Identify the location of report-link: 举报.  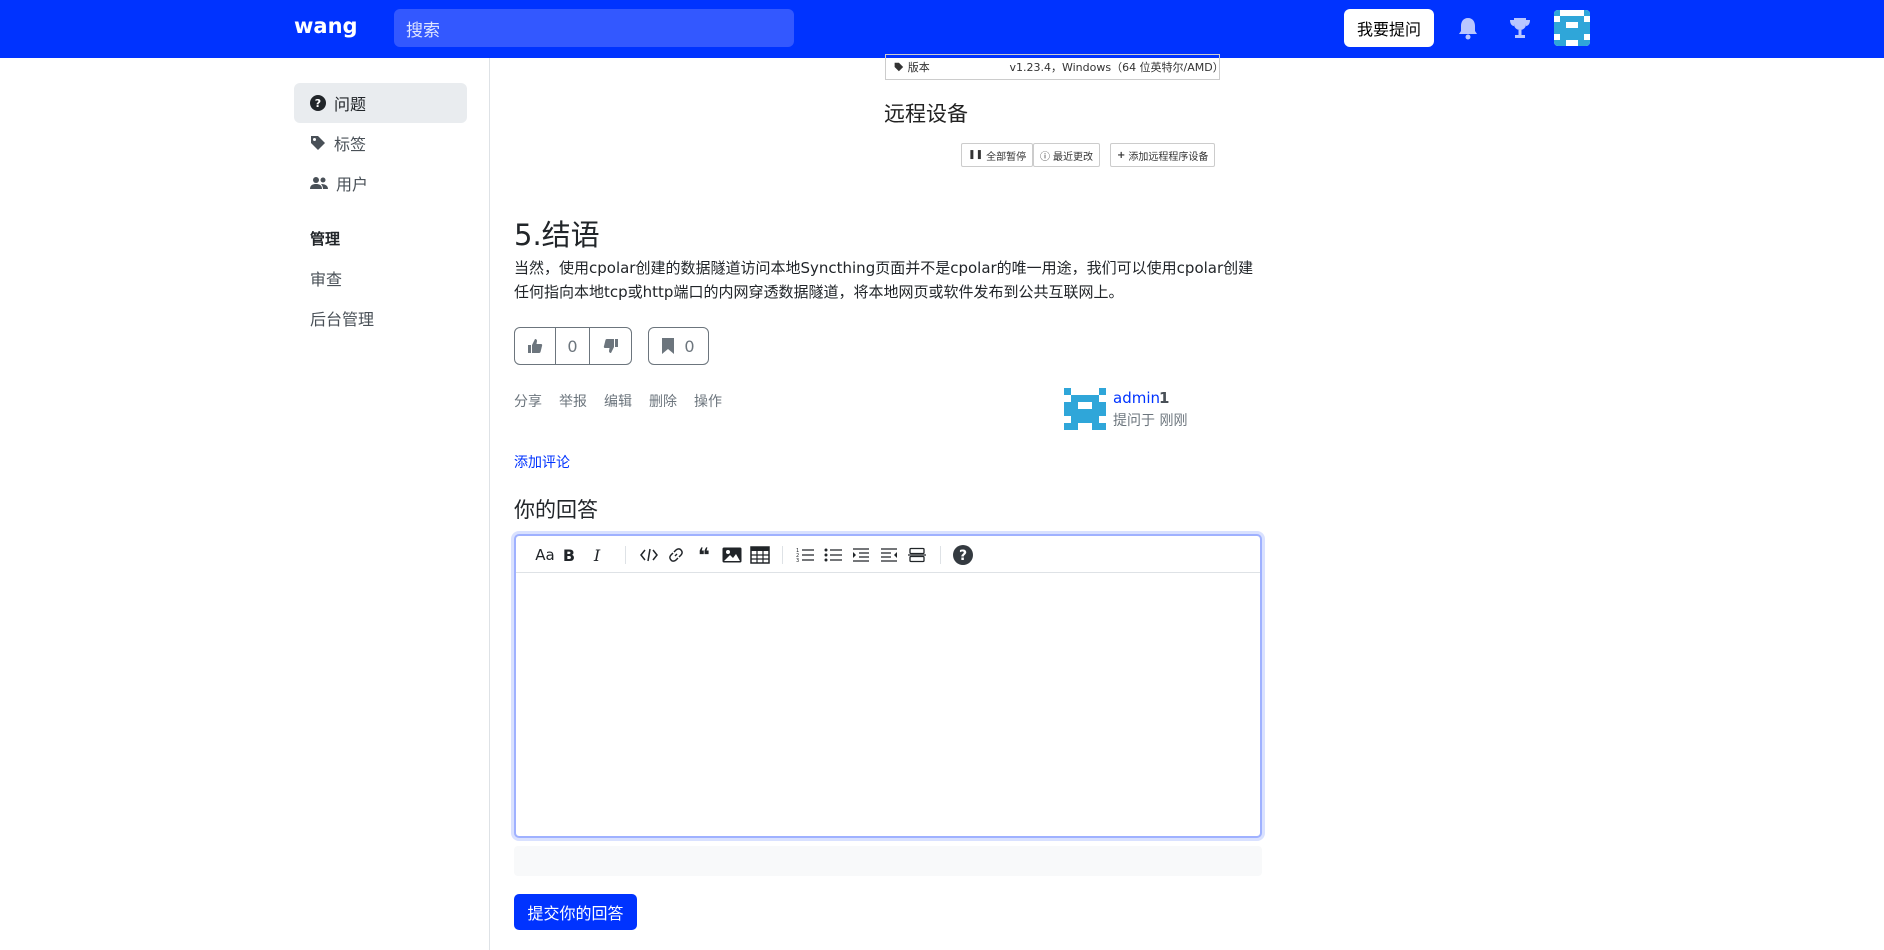
(573, 401).